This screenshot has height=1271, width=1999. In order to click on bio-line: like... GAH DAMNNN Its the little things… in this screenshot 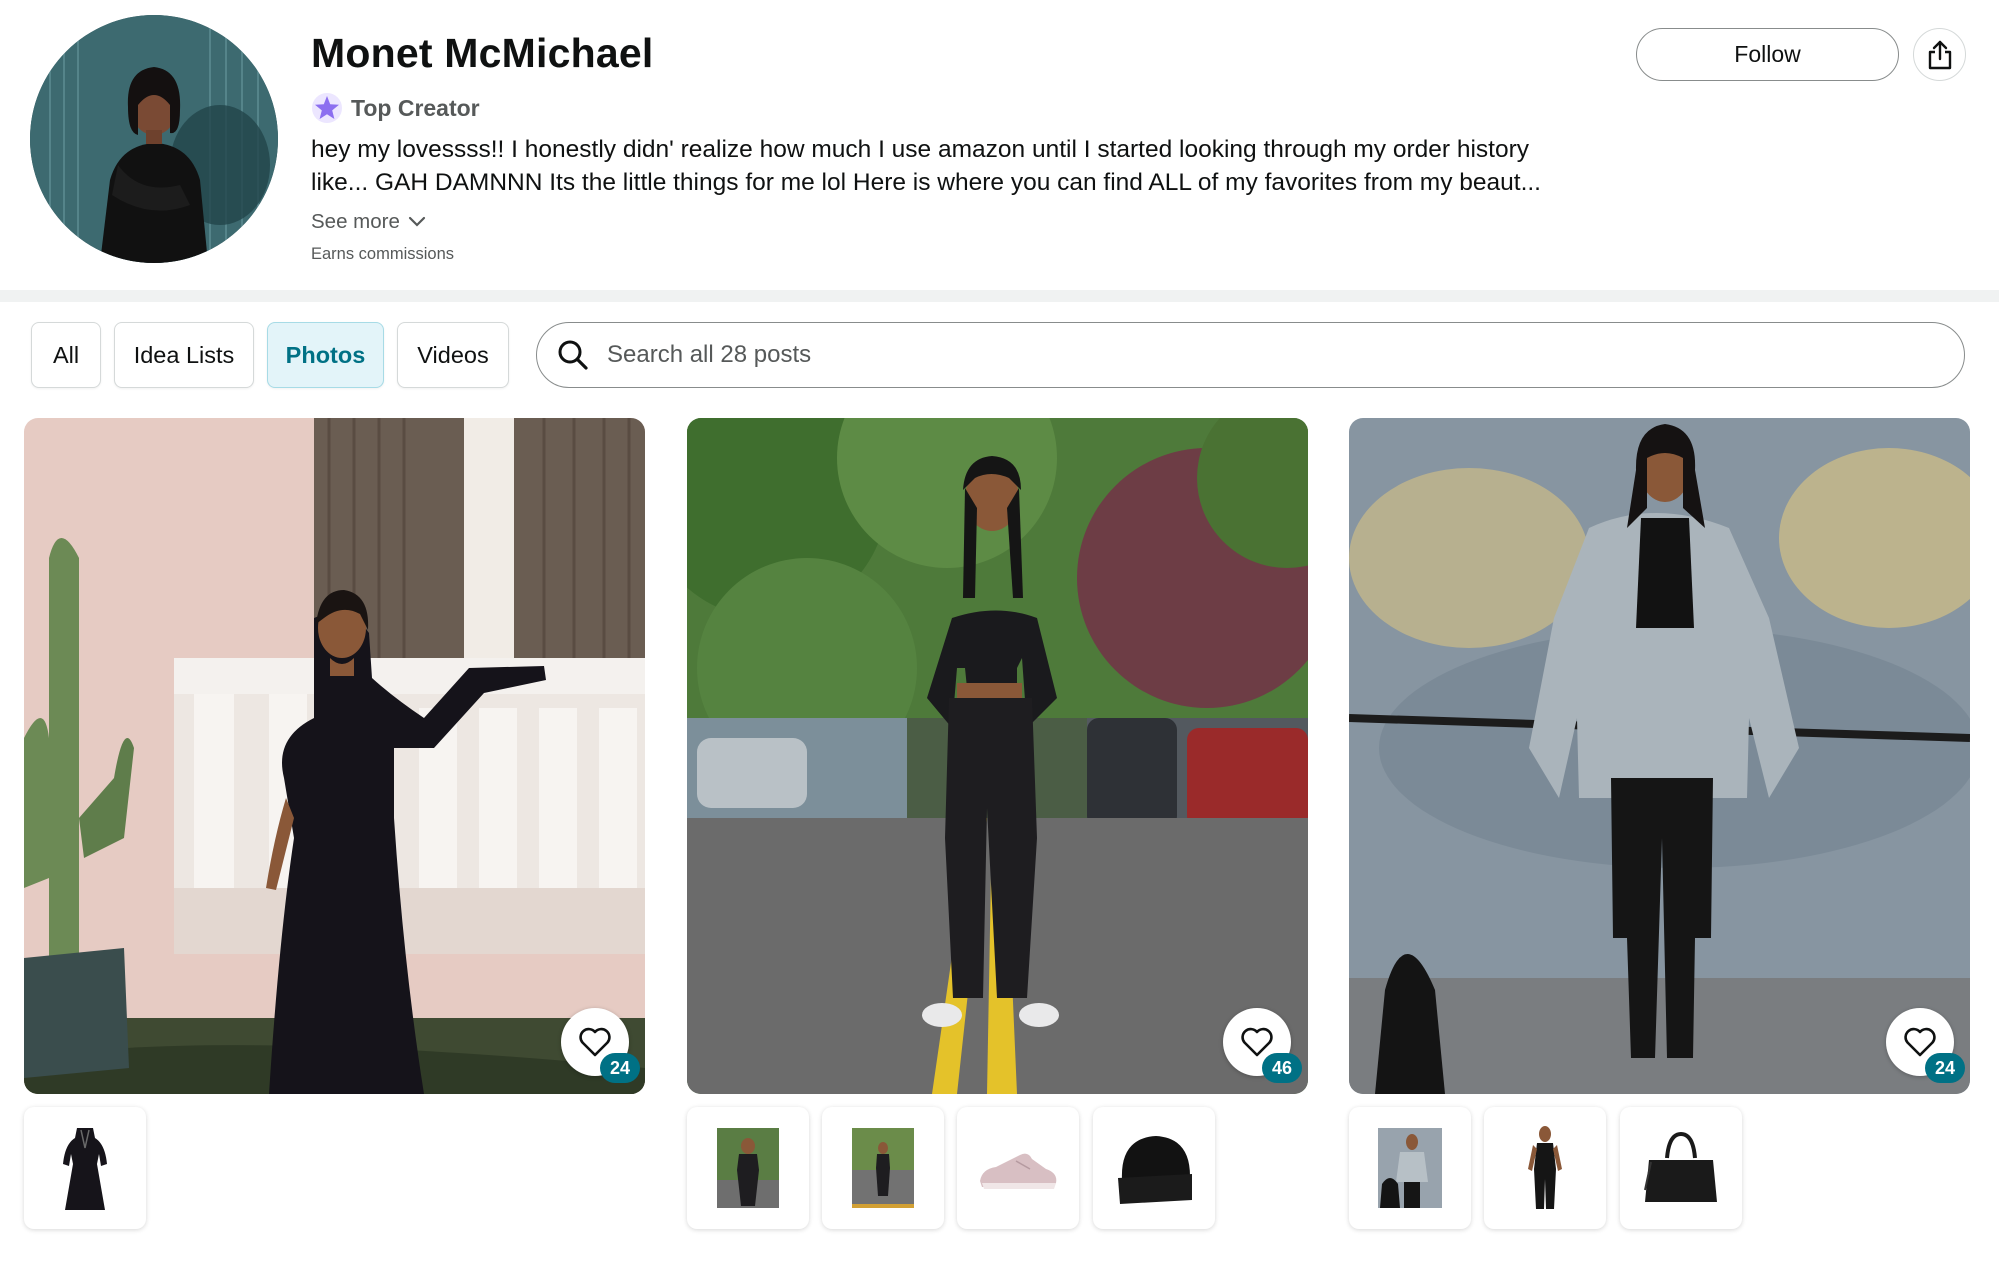, I will do `click(926, 182)`.